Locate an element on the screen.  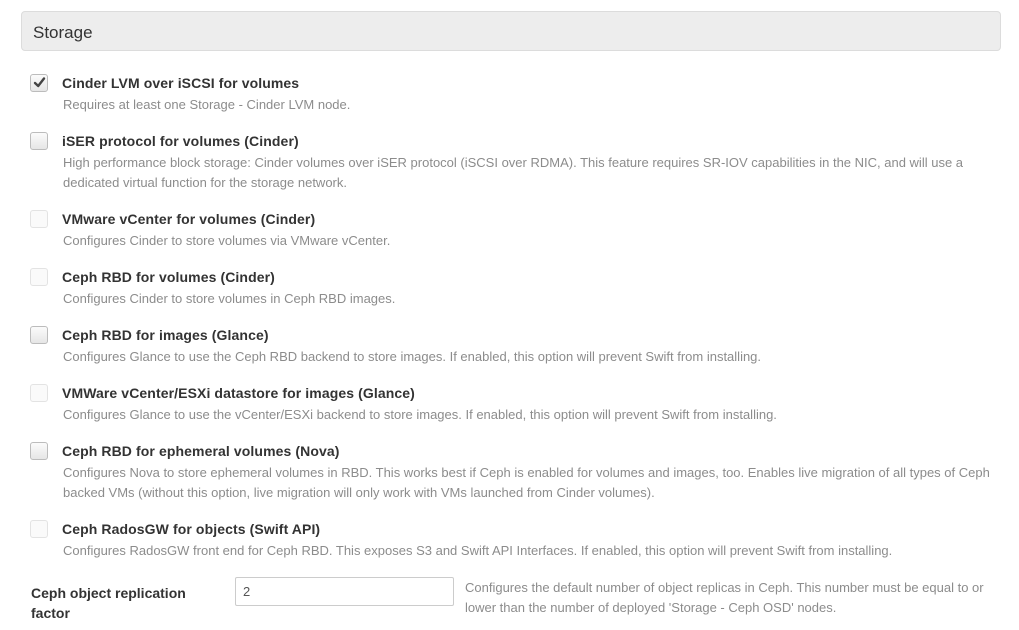
checkmark-icon is located at coordinates (39, 82).